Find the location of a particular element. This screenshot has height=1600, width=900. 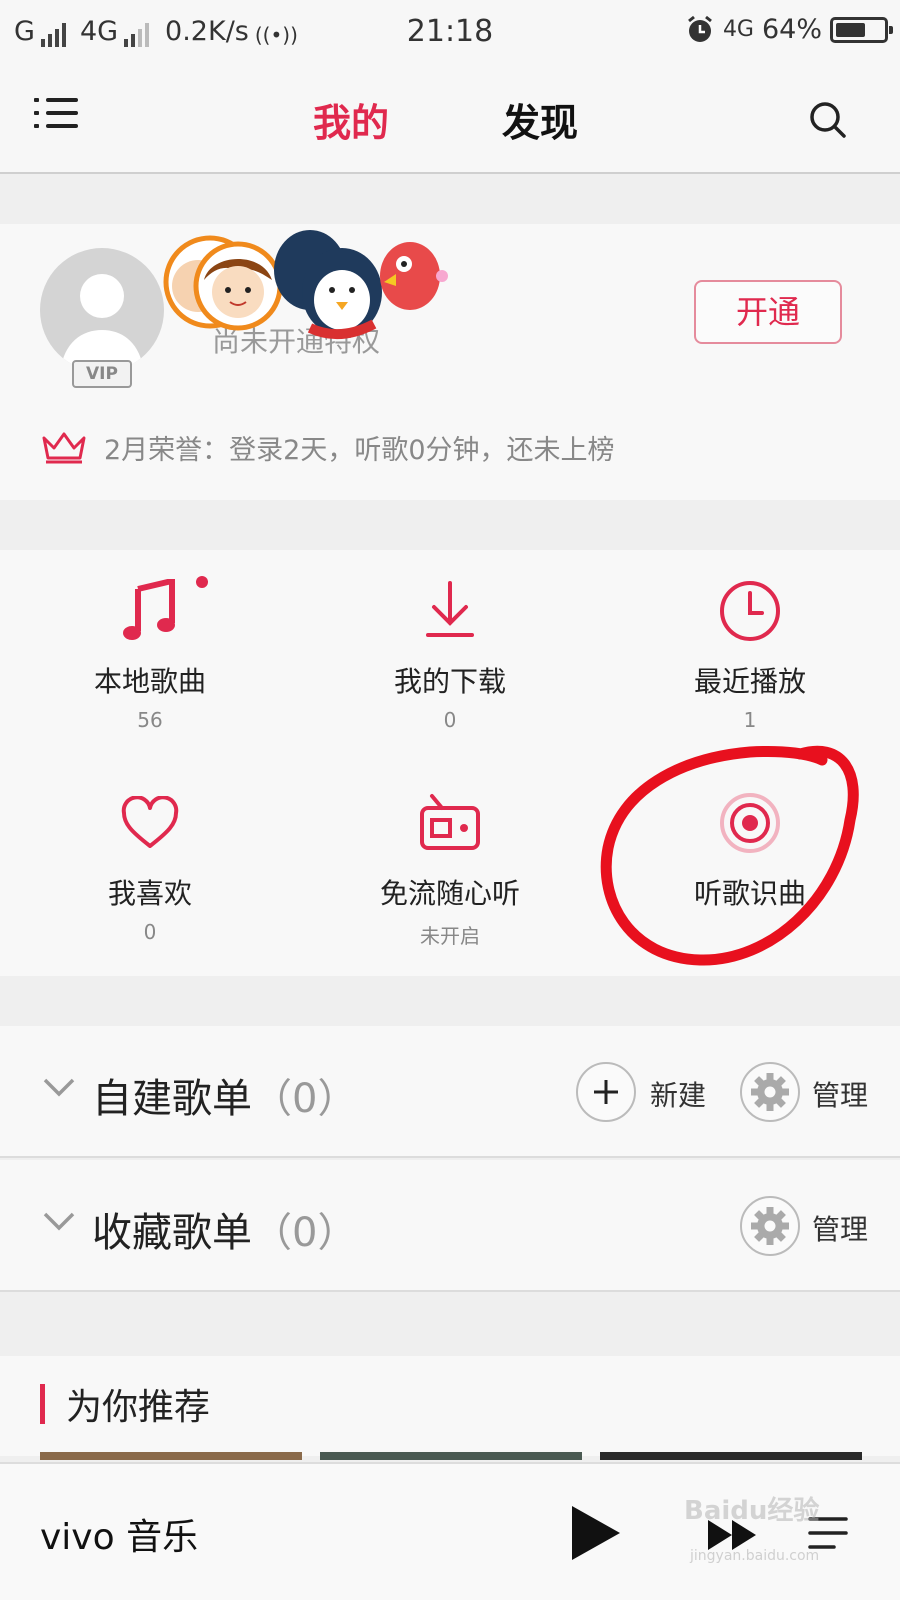

grid-item-count: 1 is located at coordinates (750, 720).